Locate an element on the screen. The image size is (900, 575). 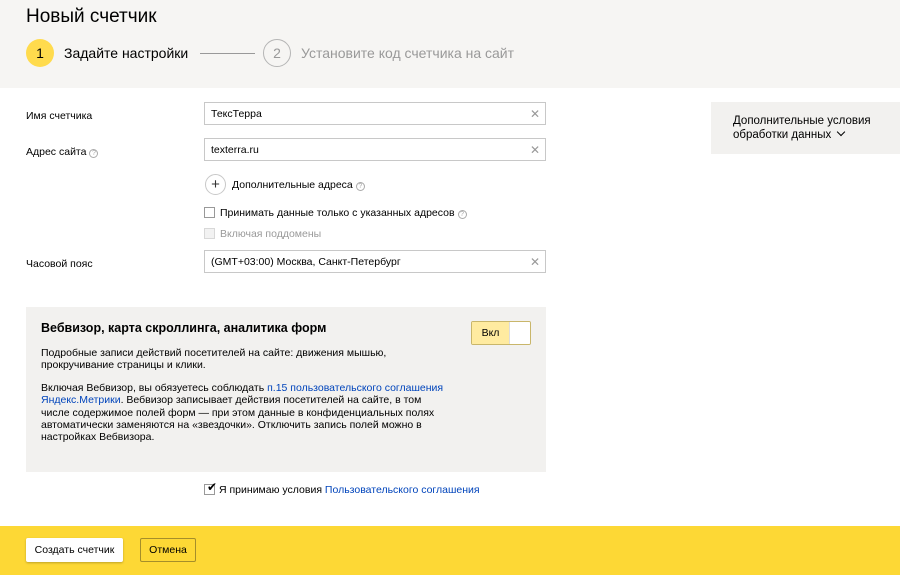
additional-addresses-text: Дополнительные адреса is located at coordinates (292, 185).